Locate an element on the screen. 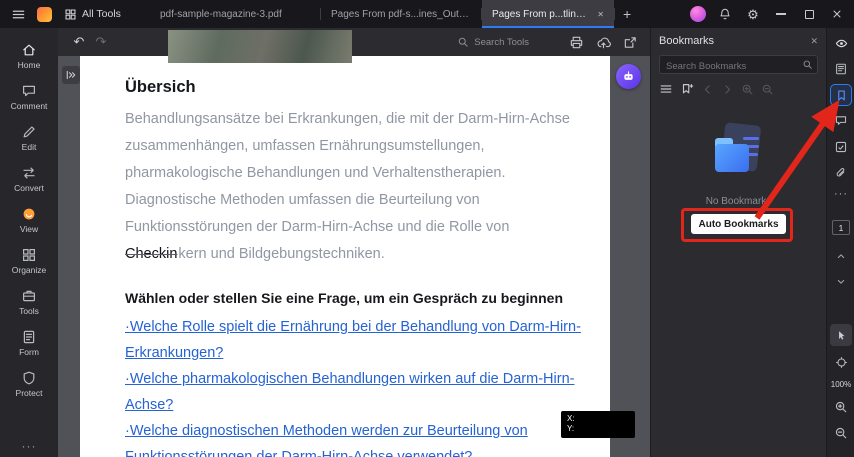  coordinates-tooltip: X: Y: is located at coordinates (598, 424).